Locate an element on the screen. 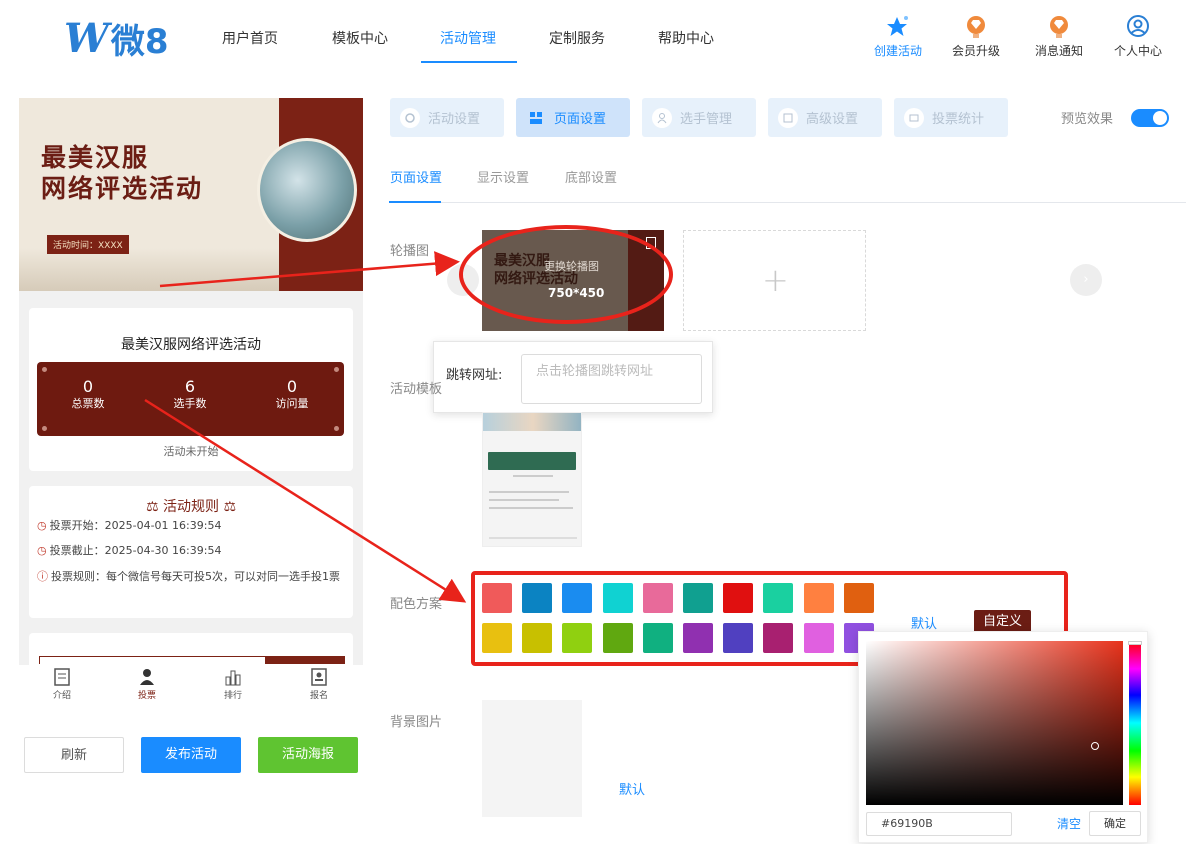 The width and height of the screenshot is (1200, 844). stat-contestants: 6 选手数 is located at coordinates (190, 395).